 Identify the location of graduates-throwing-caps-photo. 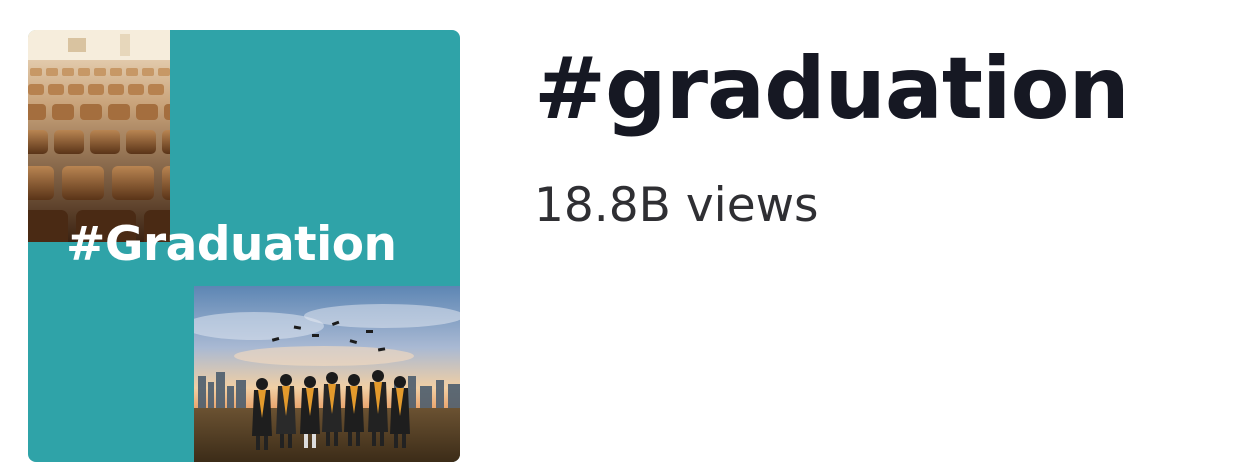
(327, 374).